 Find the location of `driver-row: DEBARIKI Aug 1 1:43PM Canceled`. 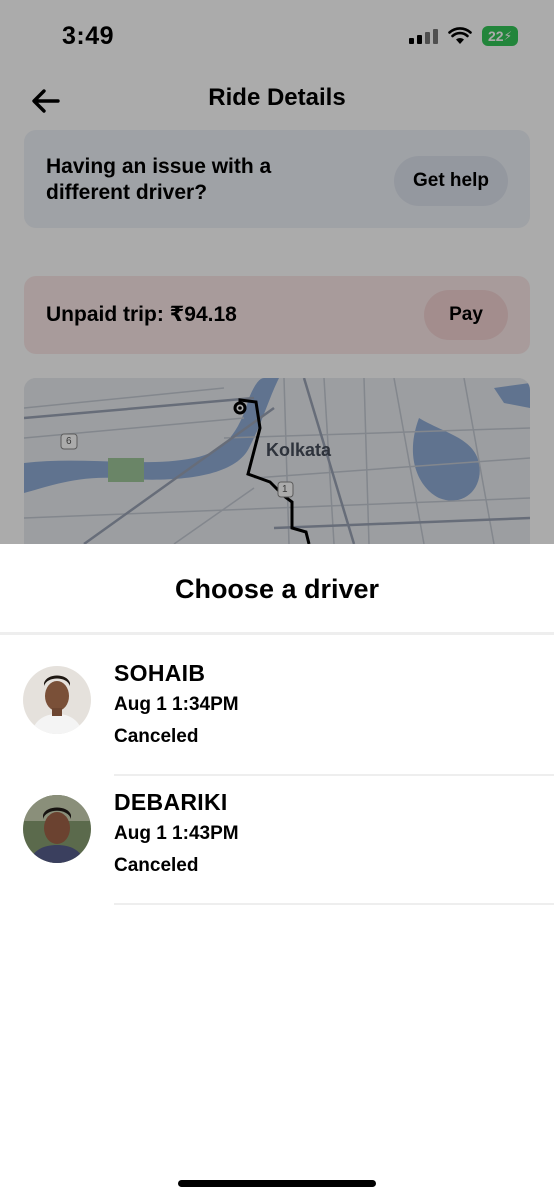

driver-row: DEBARIKI Aug 1 1:43PM Canceled is located at coordinates (277, 841).